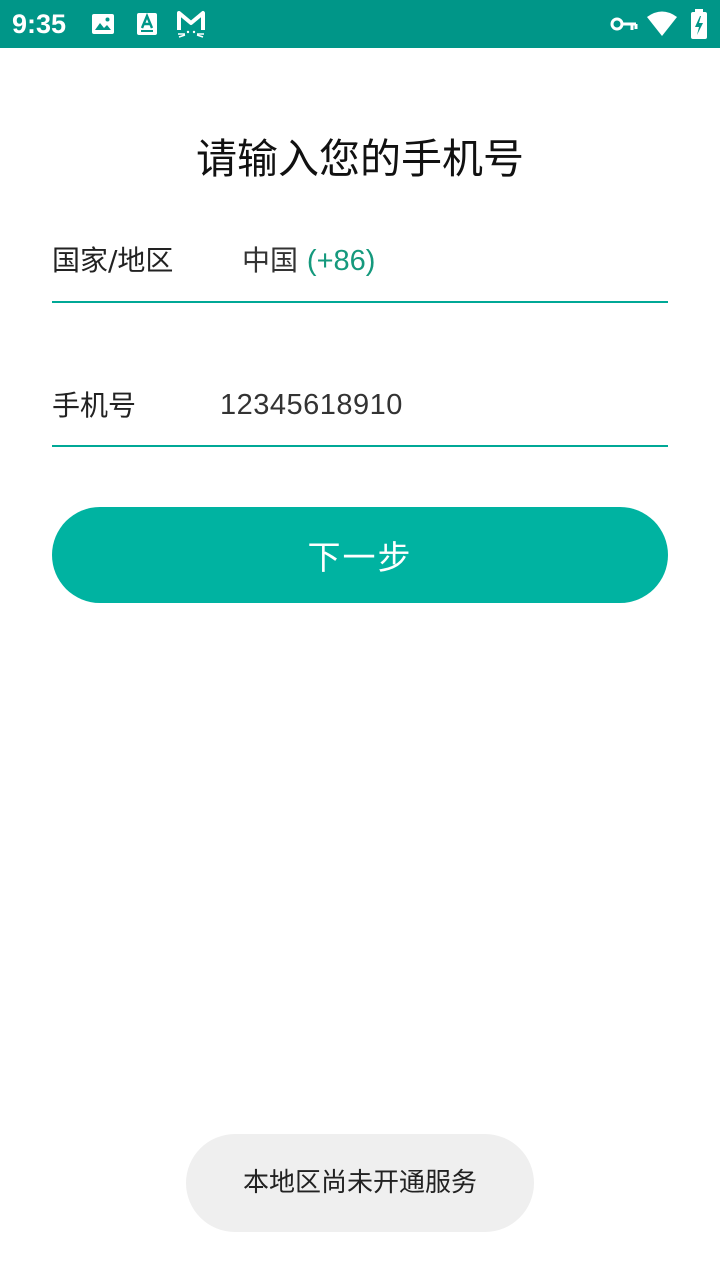 This screenshot has width=720, height=1280. Describe the element at coordinates (113, 260) in the screenshot. I see `country-region-label: 国家/地区` at that location.